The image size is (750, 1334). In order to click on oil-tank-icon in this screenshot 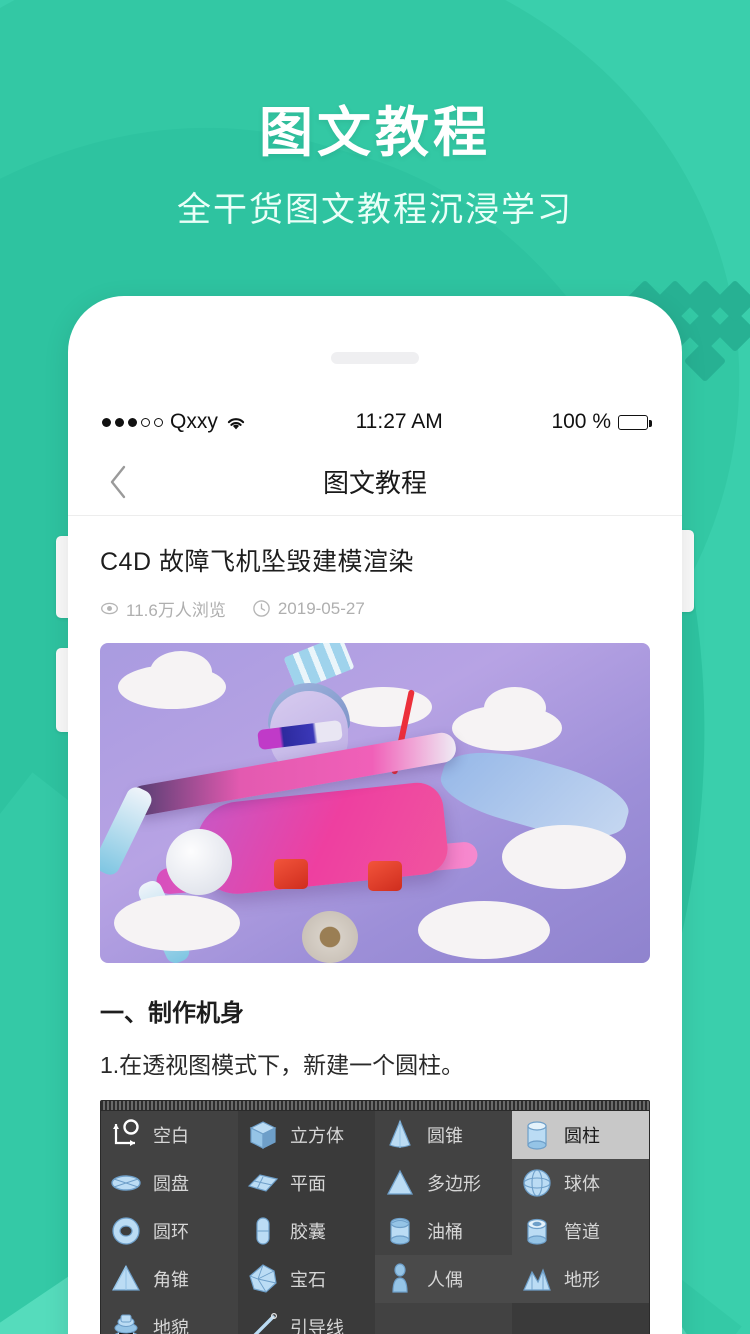, I will do `click(400, 1231)`.